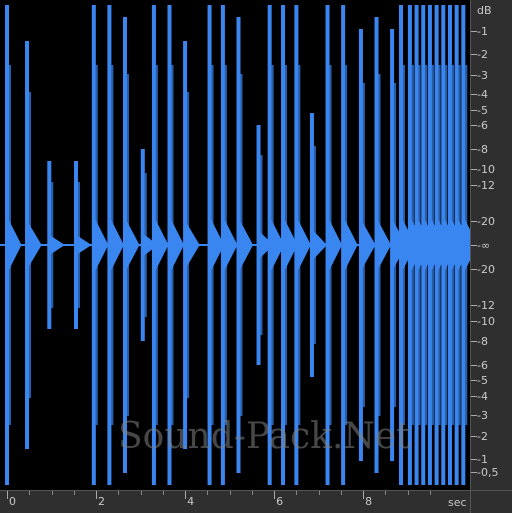 This screenshot has width=512, height=513. Describe the element at coordinates (488, 472) in the screenshot. I see `db-tick-label: -0,5` at that location.